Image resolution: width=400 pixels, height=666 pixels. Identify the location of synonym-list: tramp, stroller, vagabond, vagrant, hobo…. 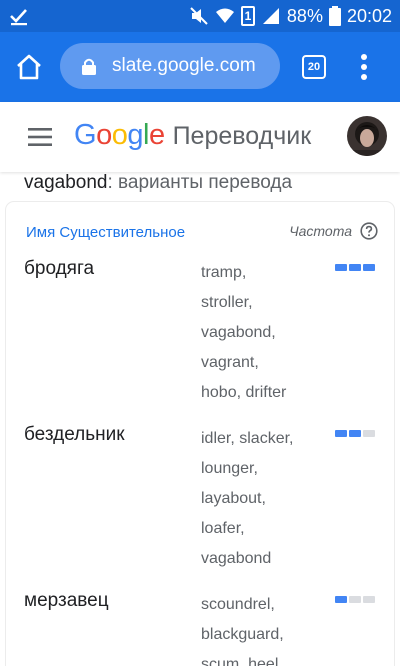
(266, 333).